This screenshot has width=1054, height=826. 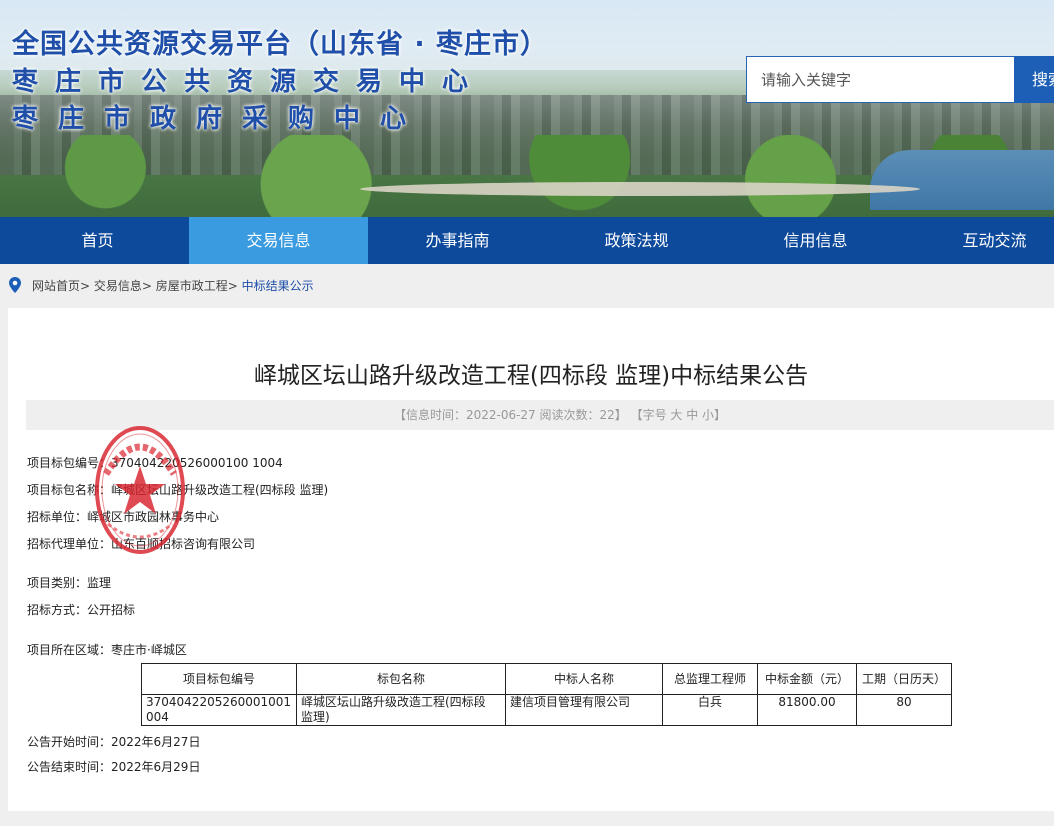 I want to click on nav-item-trade-info: 交易信息, so click(x=278, y=240).